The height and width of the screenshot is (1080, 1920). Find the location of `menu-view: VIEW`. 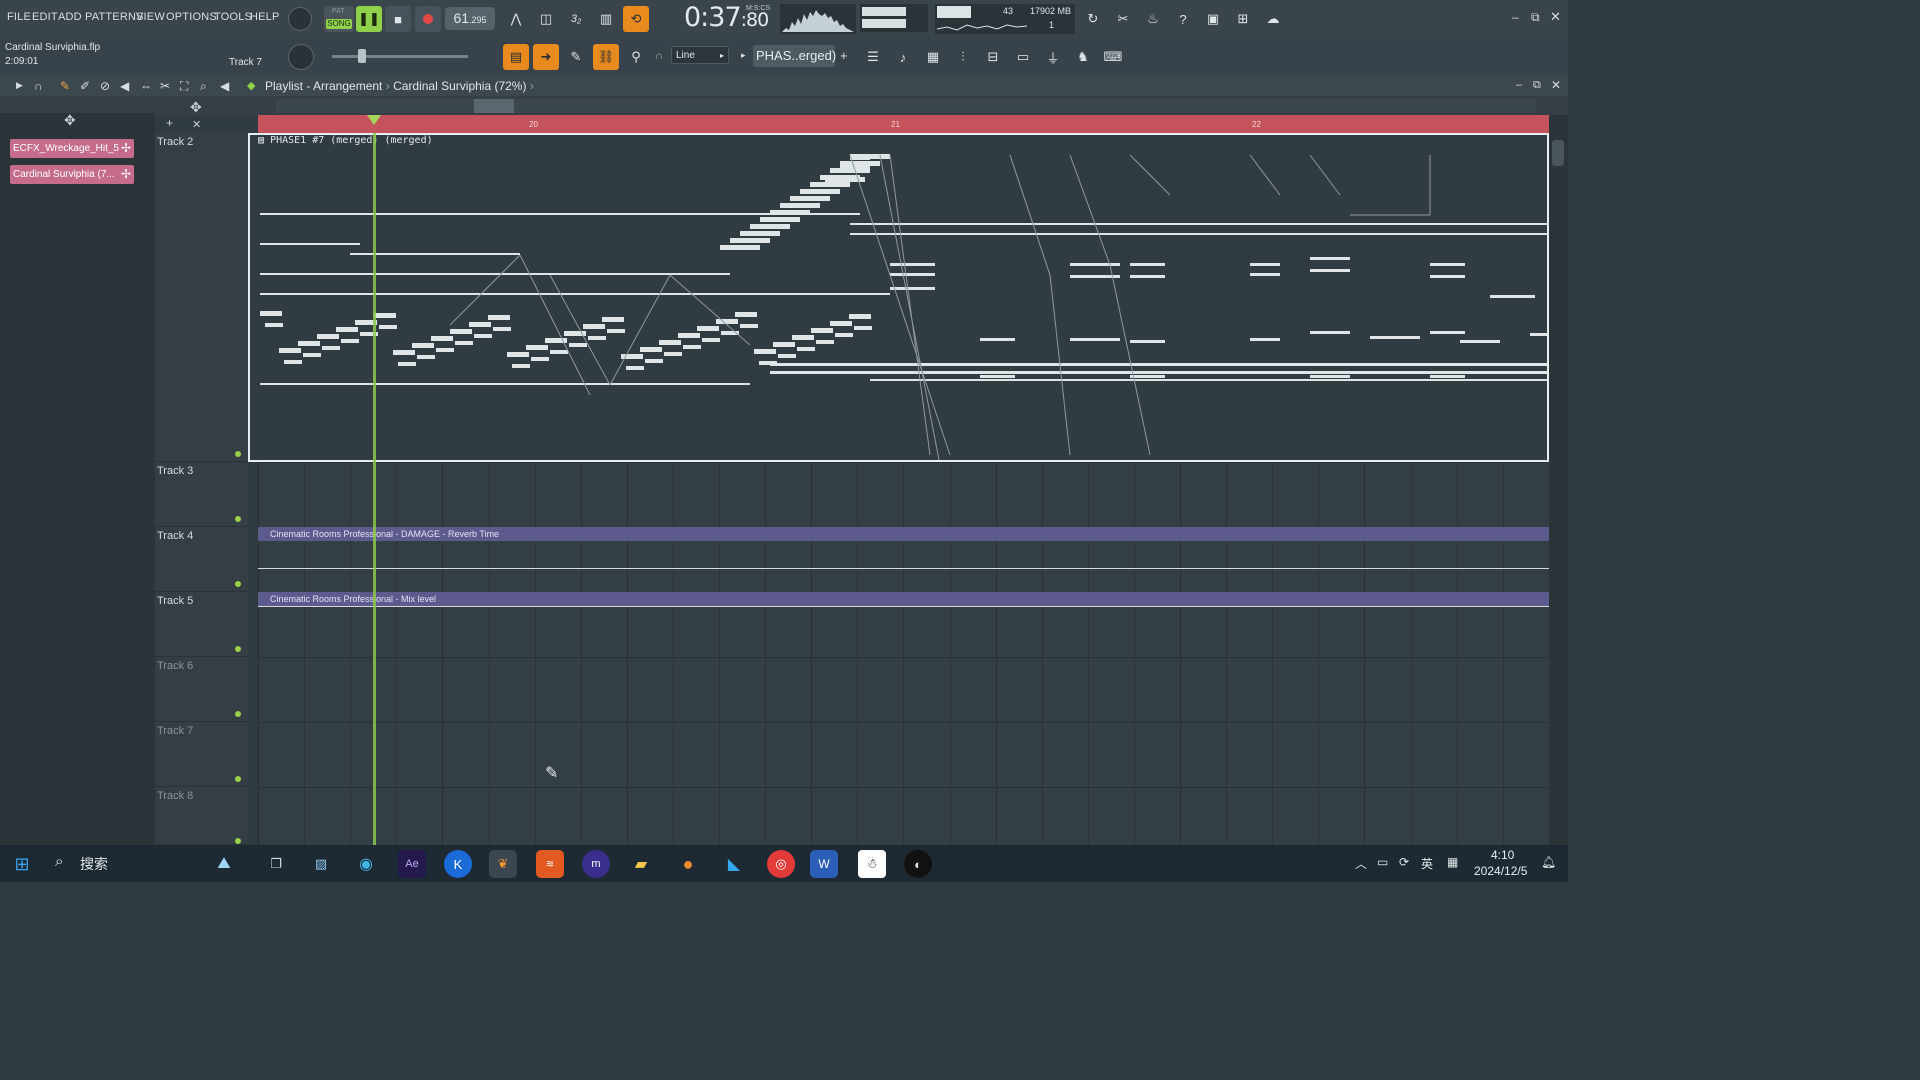

menu-view: VIEW is located at coordinates (150, 17).